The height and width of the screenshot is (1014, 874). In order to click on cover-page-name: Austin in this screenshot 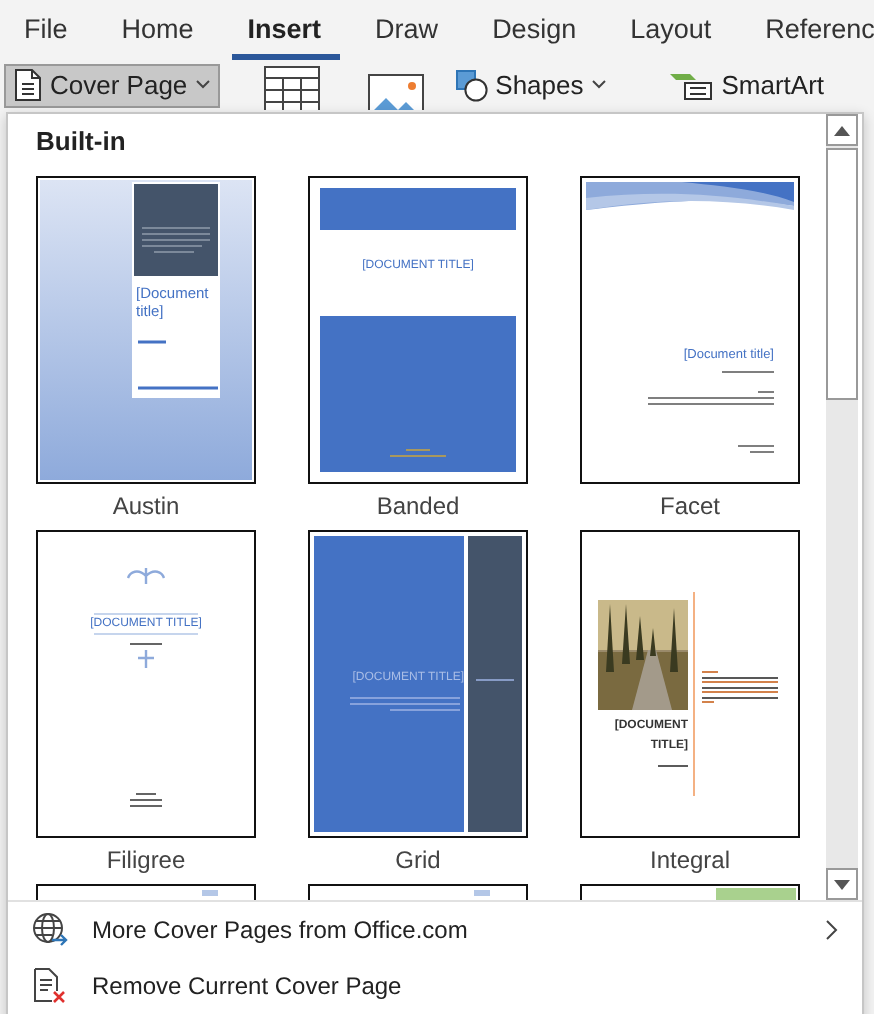, I will do `click(146, 507)`.